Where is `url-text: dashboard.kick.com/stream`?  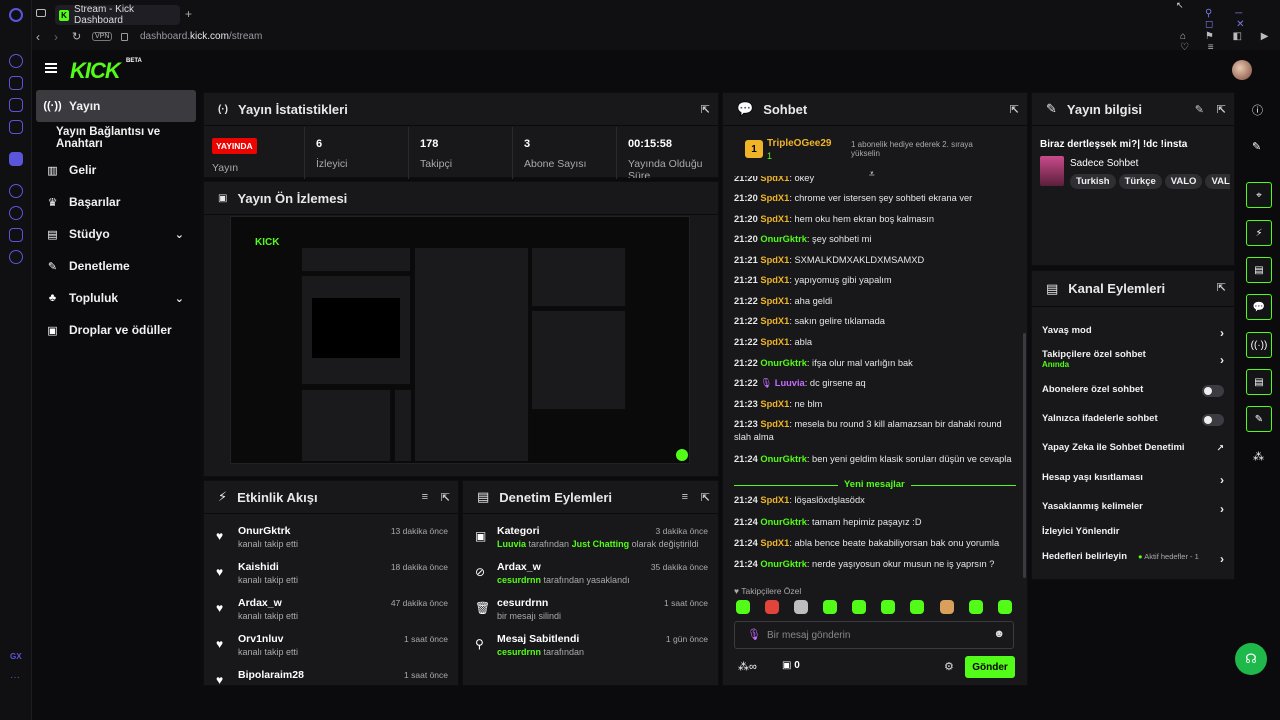
url-text: dashboard.kick.com/stream is located at coordinates (201, 36).